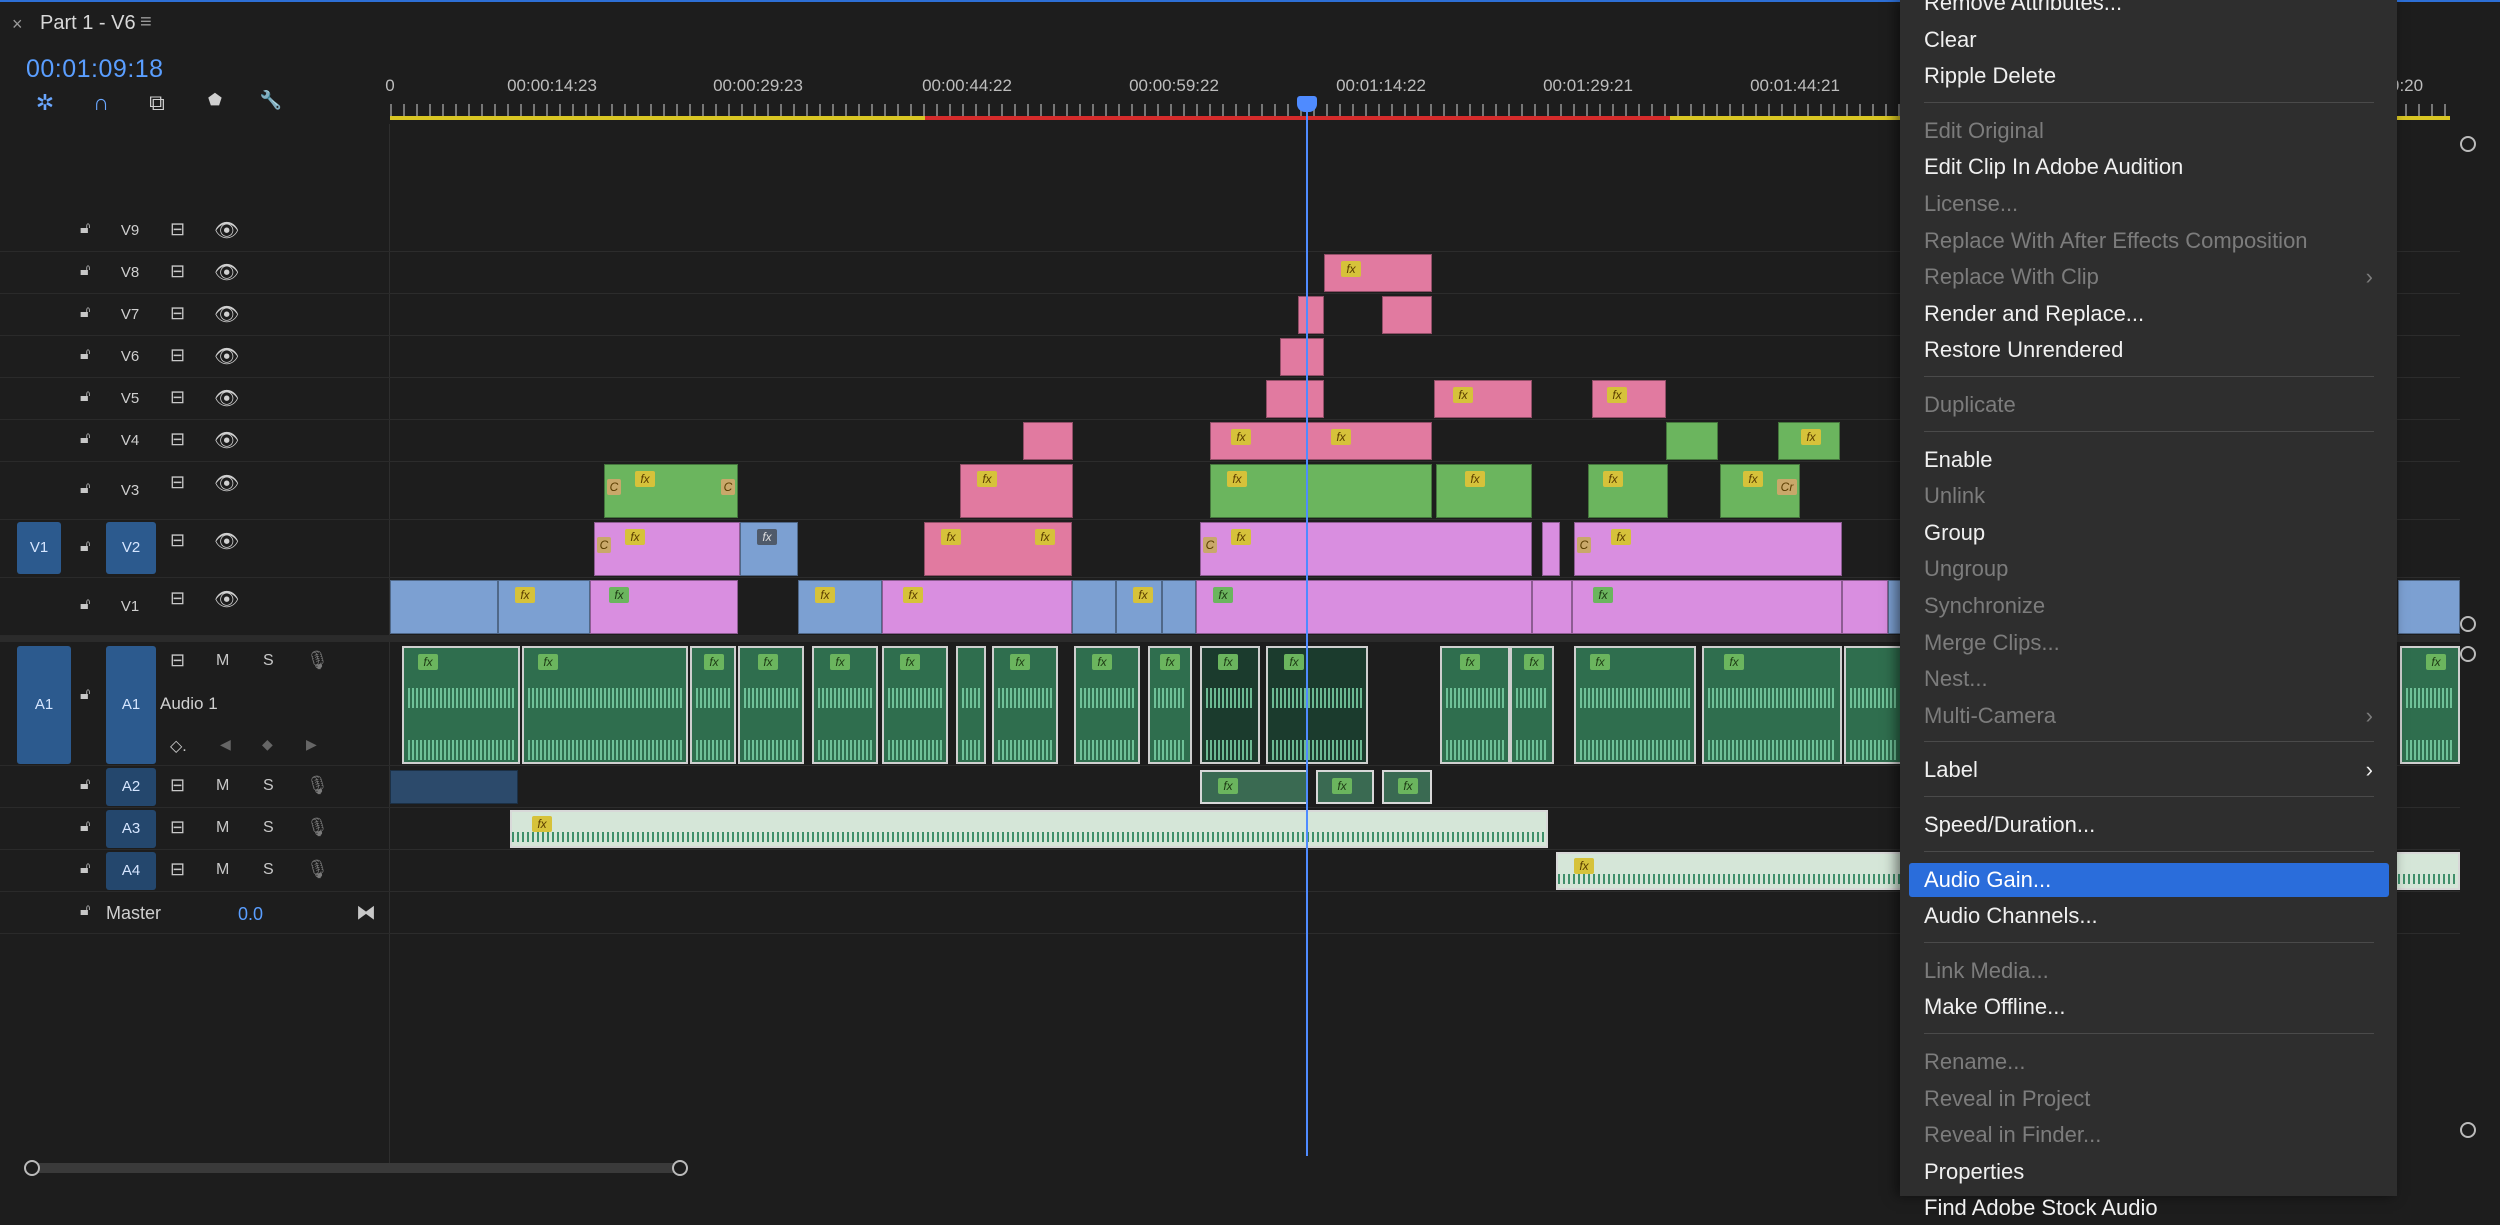 Image resolution: width=2500 pixels, height=1225 pixels. What do you see at coordinates (1307, 104) in the screenshot?
I see `playhead-handle` at bounding box center [1307, 104].